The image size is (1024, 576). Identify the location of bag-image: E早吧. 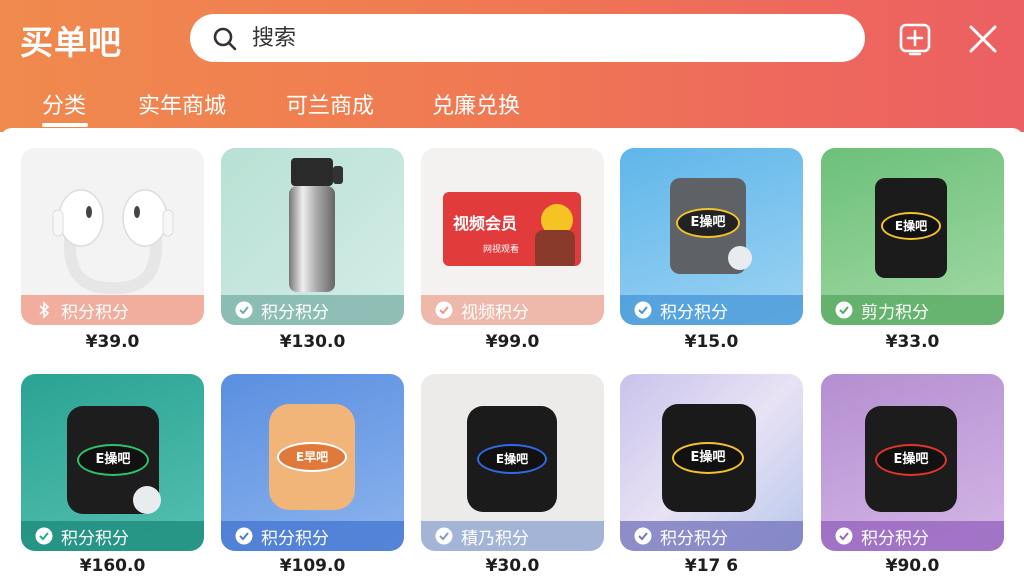
(312, 457).